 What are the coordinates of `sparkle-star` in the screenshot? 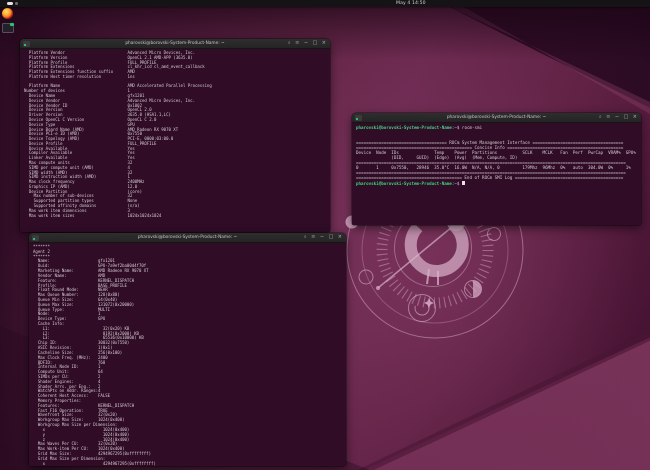 It's located at (429, 303).